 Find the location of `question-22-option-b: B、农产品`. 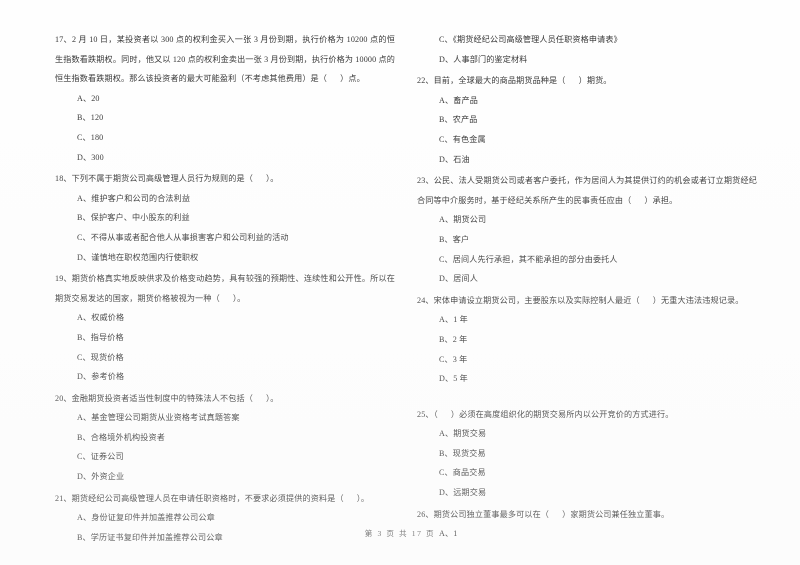

question-22-option-b: B、农产品 is located at coordinates (587, 120).